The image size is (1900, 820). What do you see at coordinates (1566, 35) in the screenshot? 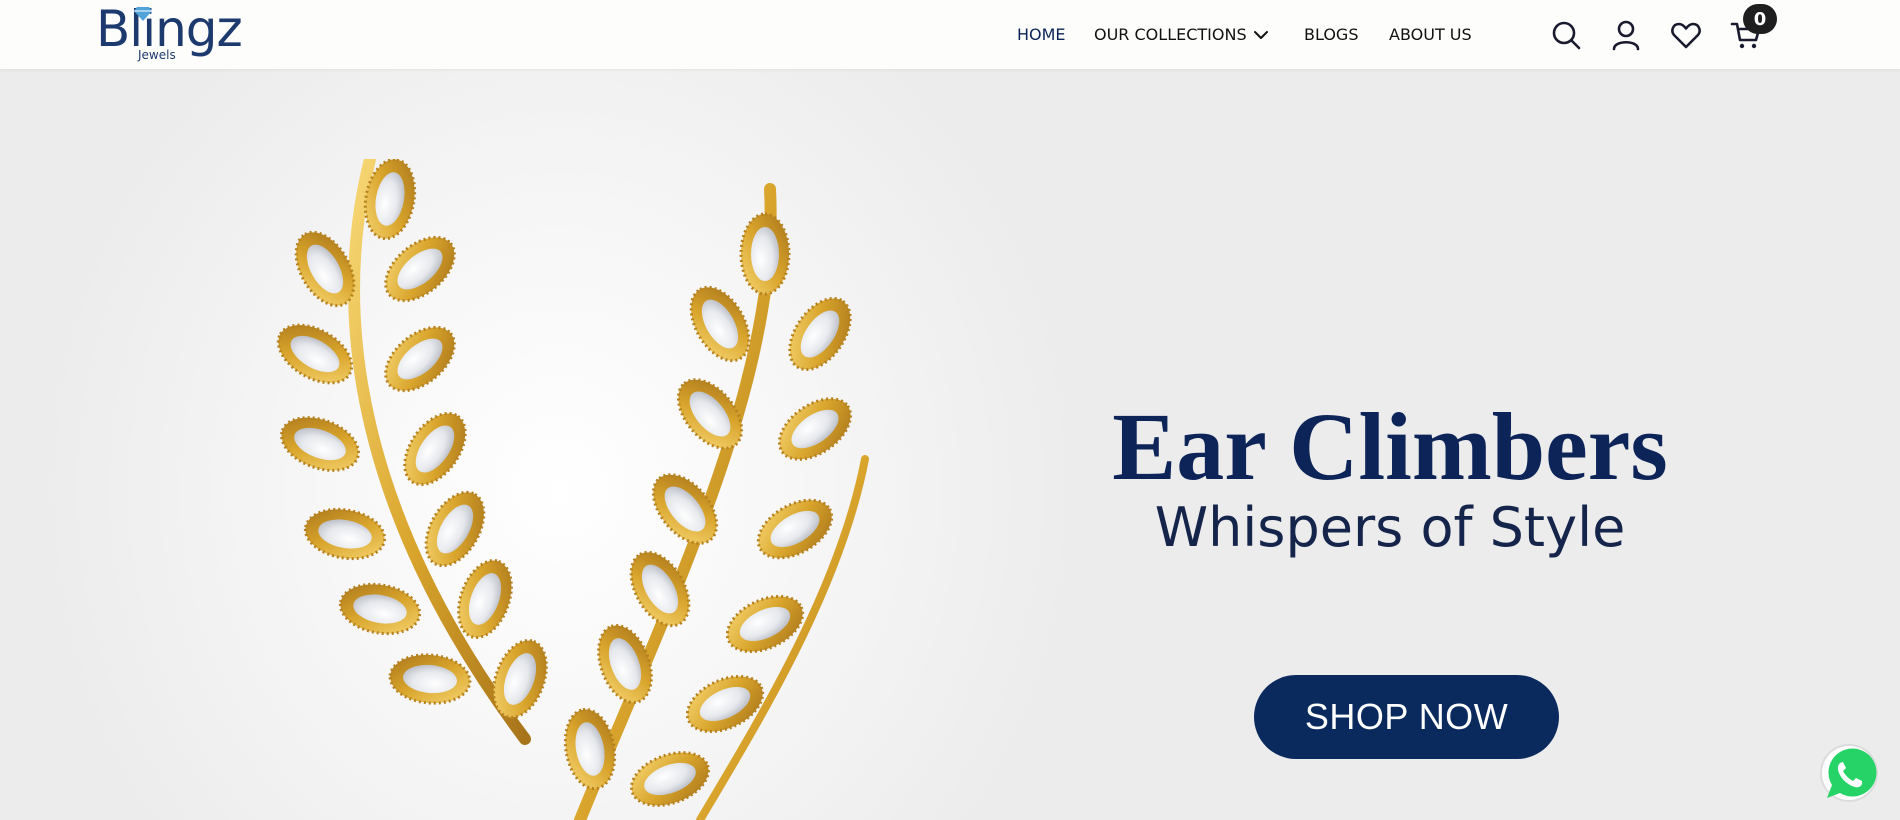
I see `search-icon` at bounding box center [1566, 35].